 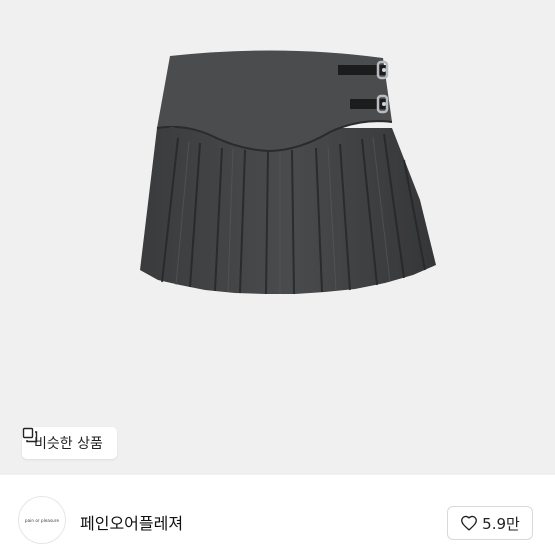 I want to click on shop-logo-text: pain or pleasure, so click(x=42, y=520).